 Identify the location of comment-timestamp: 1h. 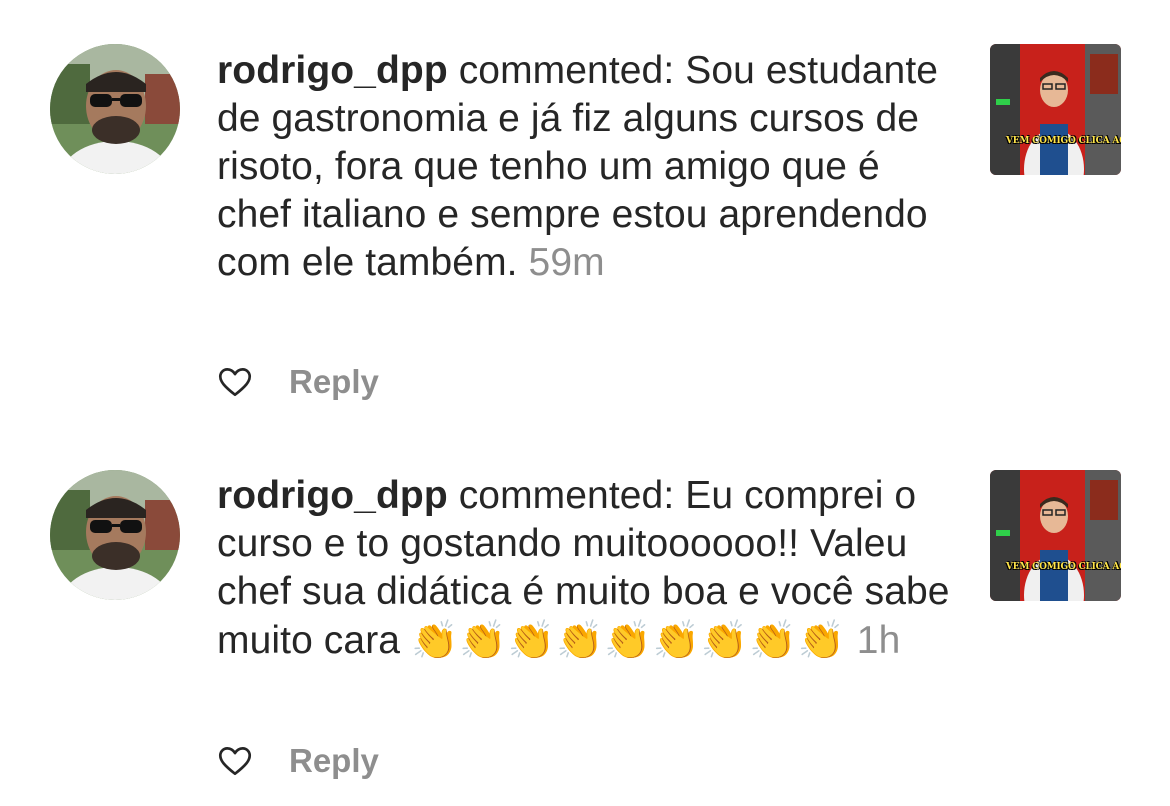
(878, 640).